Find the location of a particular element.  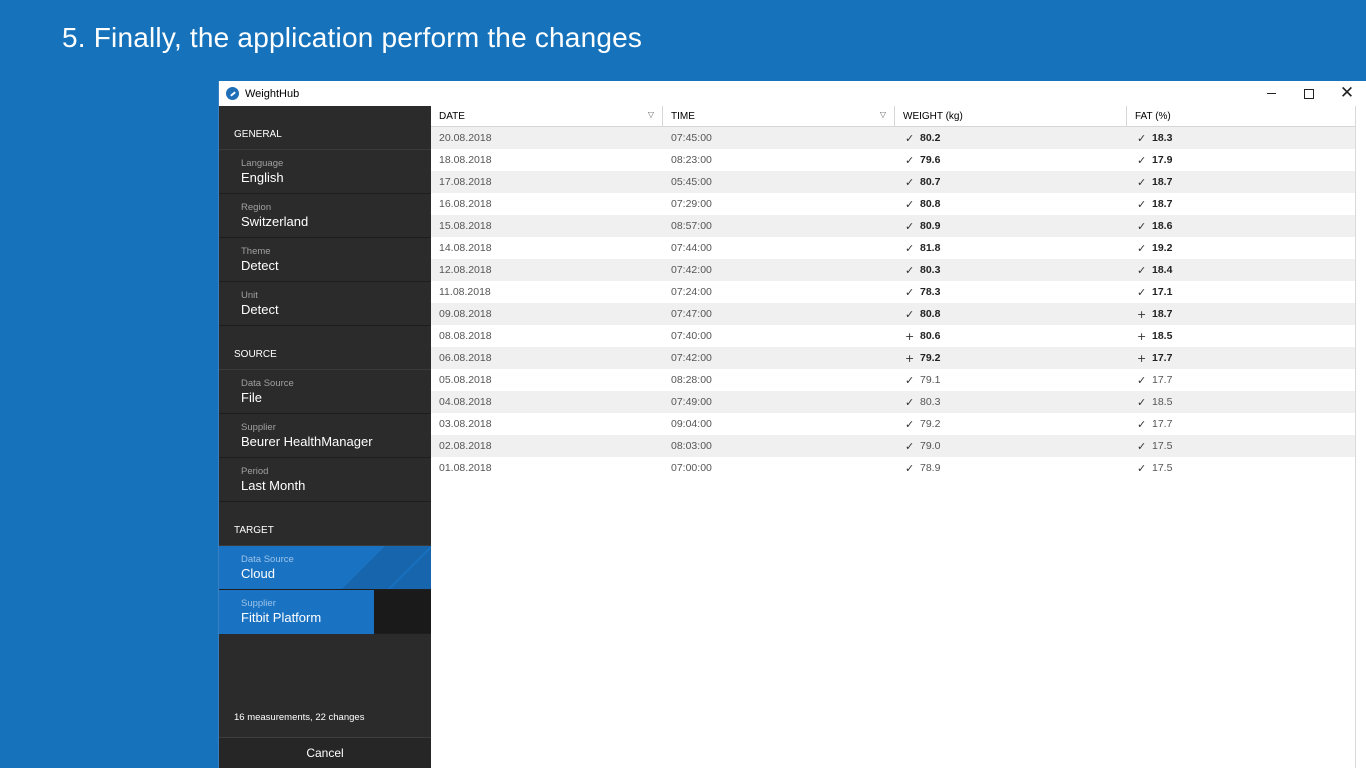

setting-theme: Theme Detect is located at coordinates (325, 260).